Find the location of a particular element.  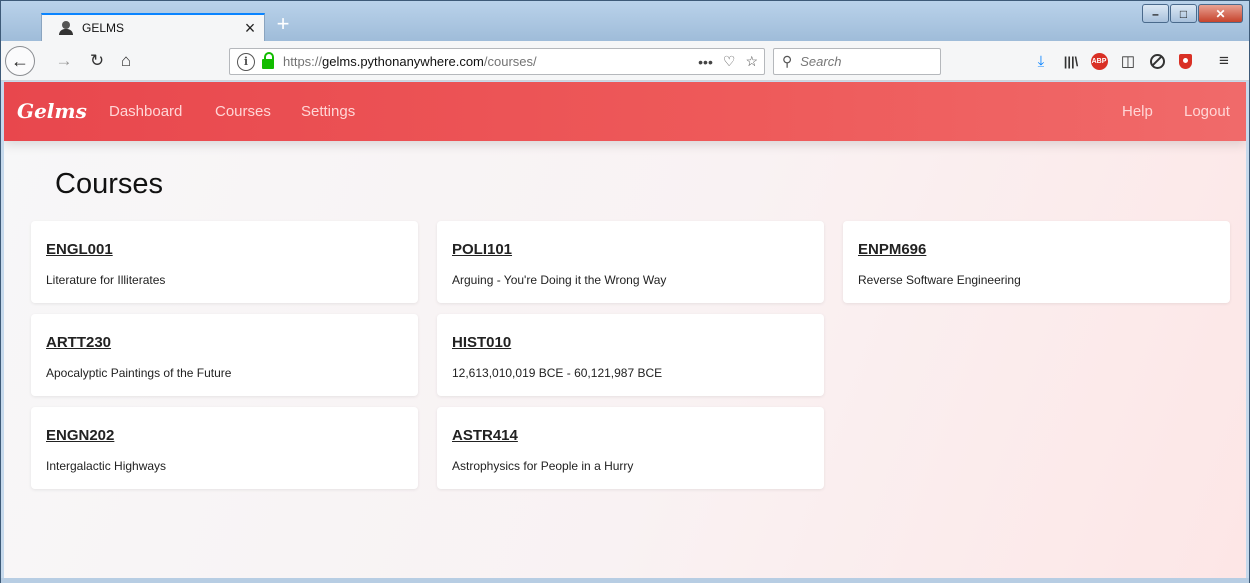

course-code-link: POLI101 is located at coordinates (482, 249).